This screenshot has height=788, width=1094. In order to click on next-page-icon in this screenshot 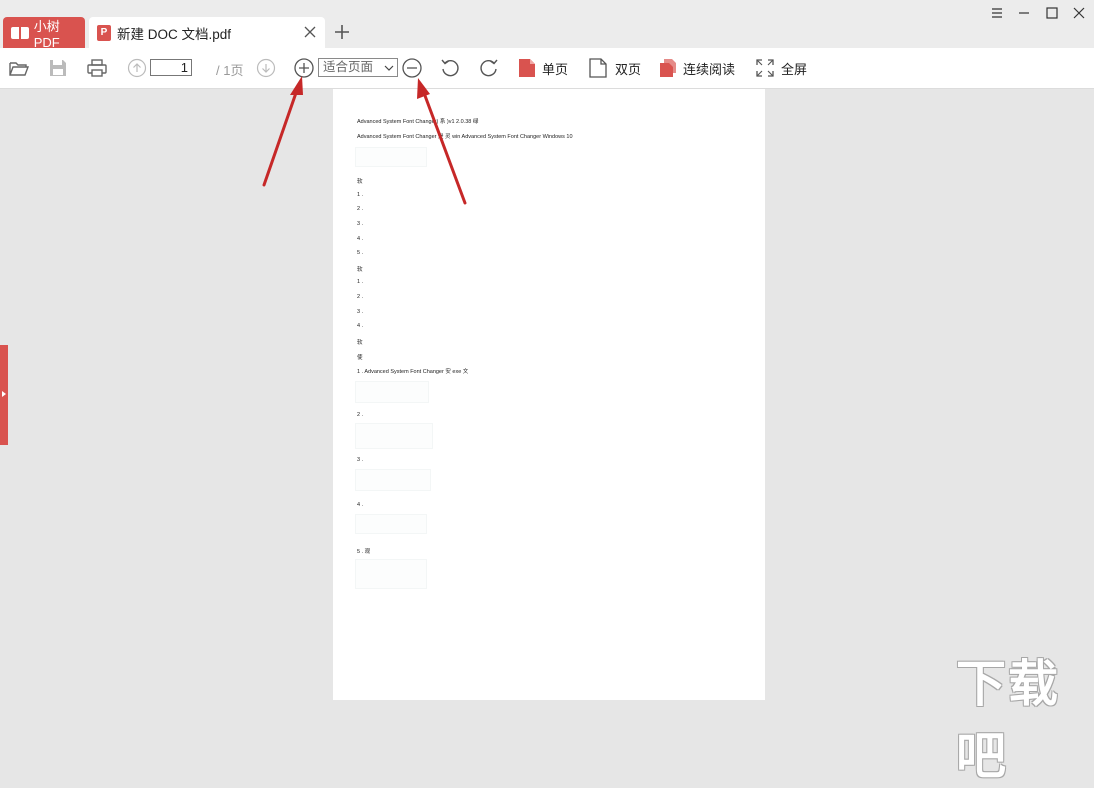, I will do `click(266, 68)`.